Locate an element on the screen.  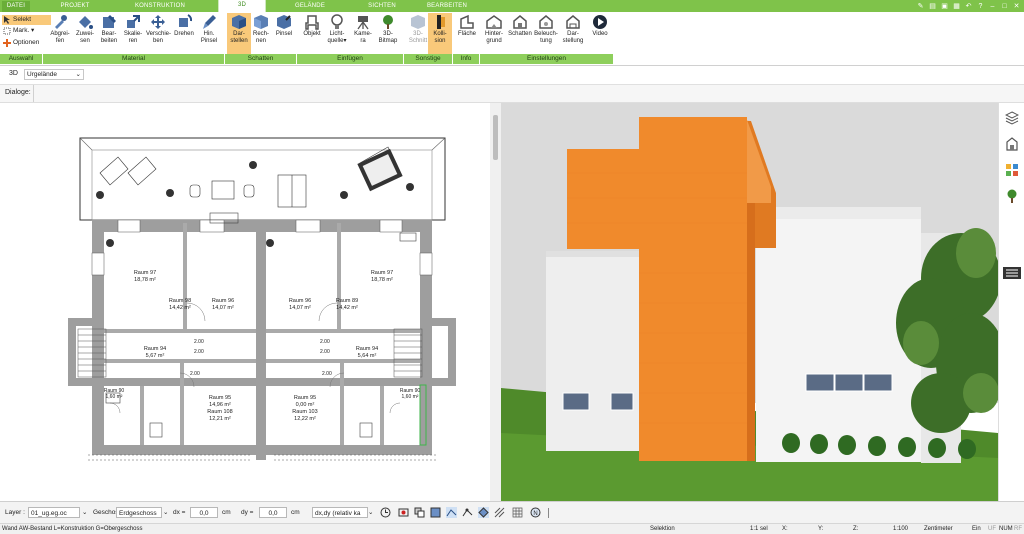
section-cube-icon is located at coordinates (418, 22).